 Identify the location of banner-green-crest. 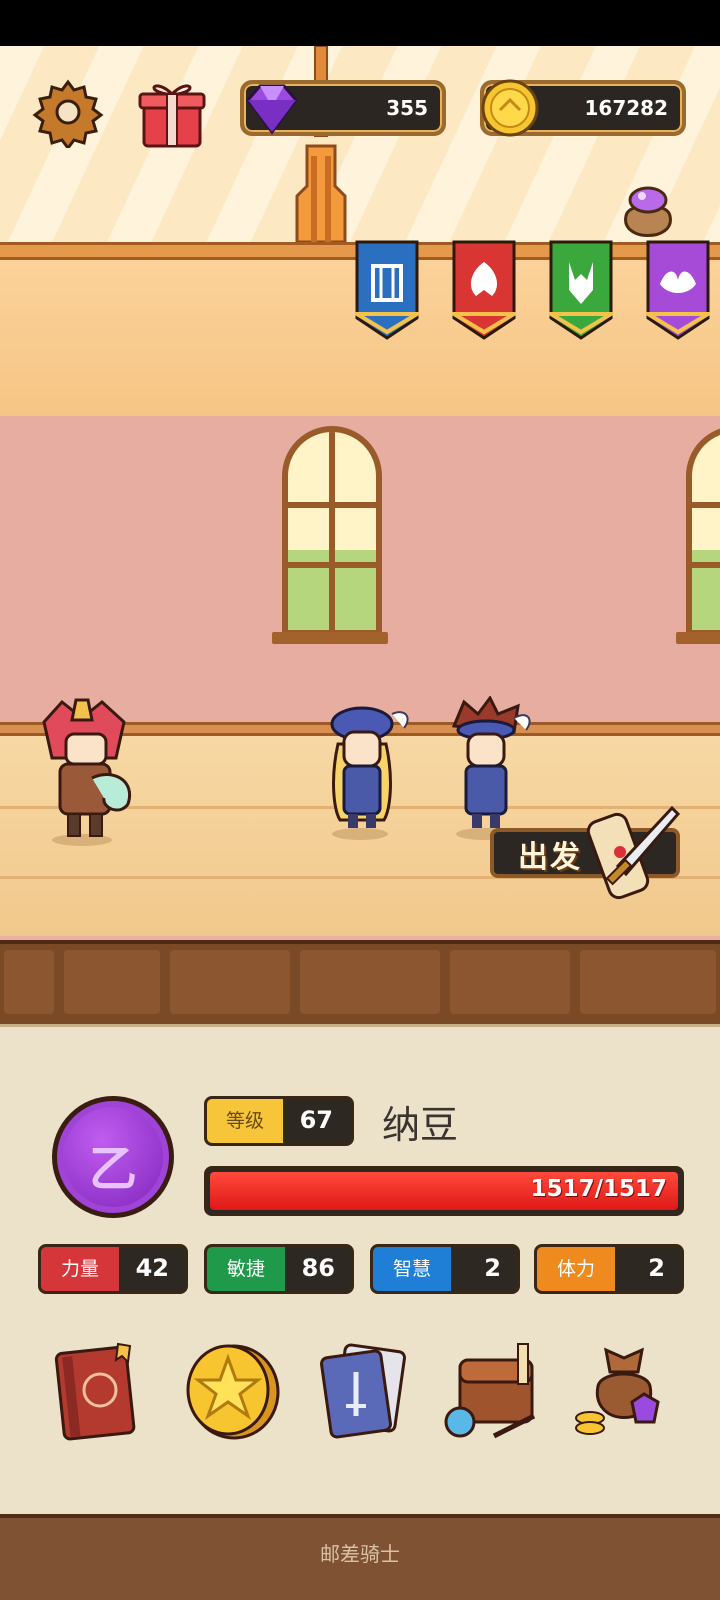
(581, 290).